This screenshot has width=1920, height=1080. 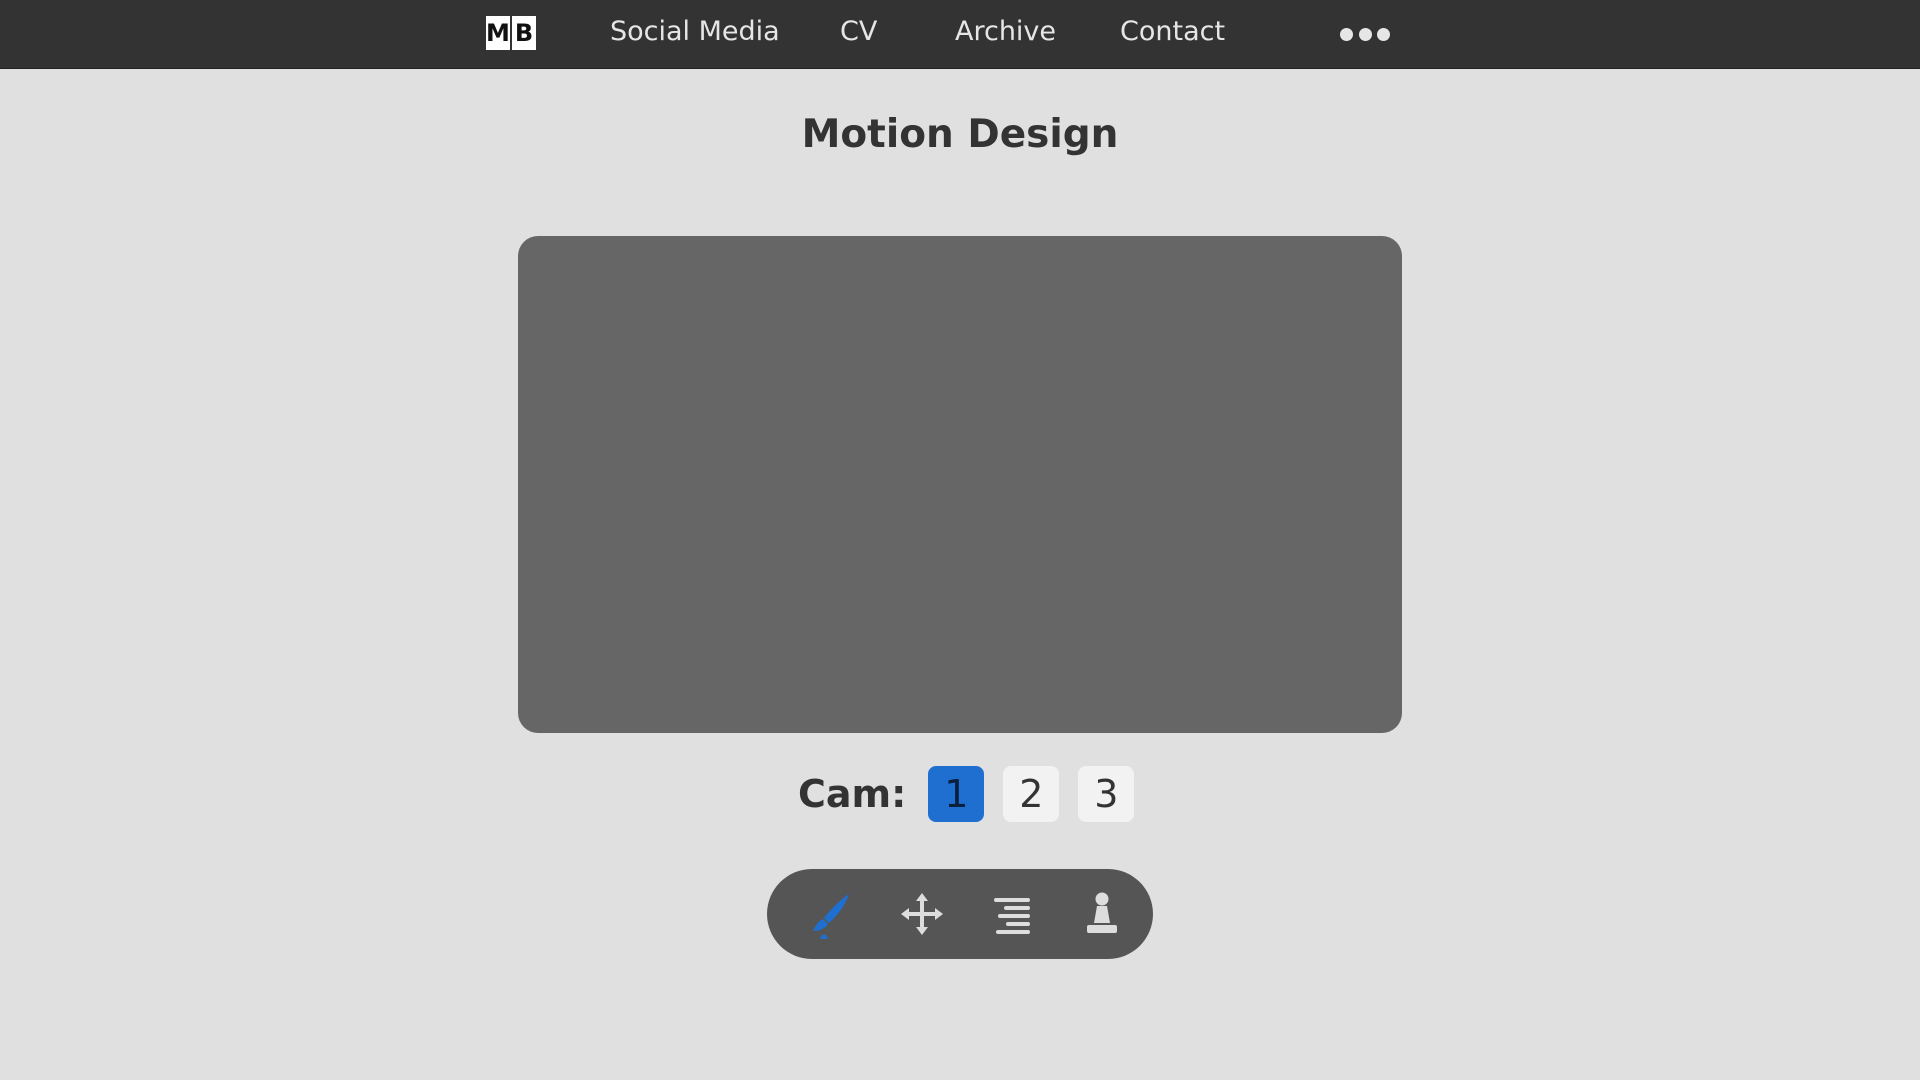 I want to click on more-menu-icon, so click(x=1365, y=34).